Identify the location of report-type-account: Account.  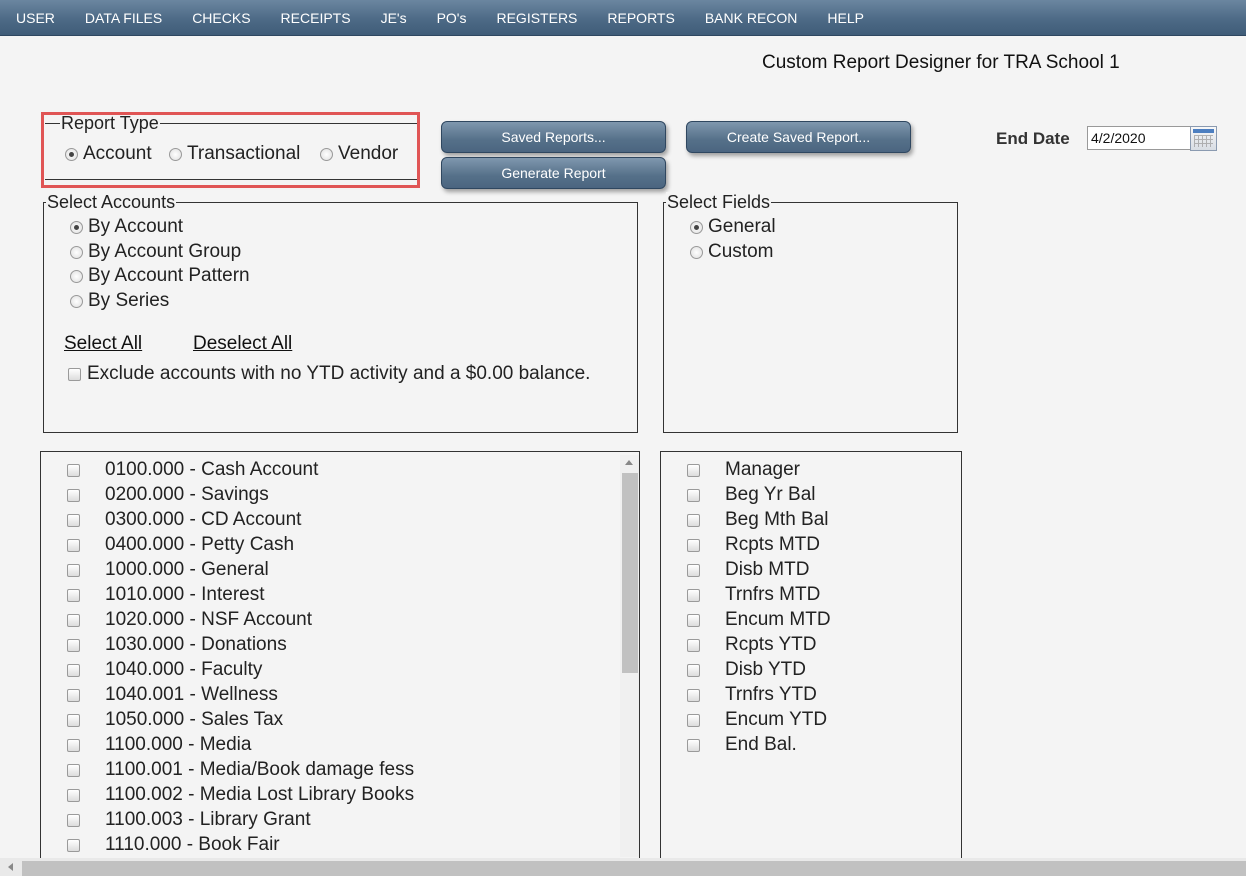
(108, 154).